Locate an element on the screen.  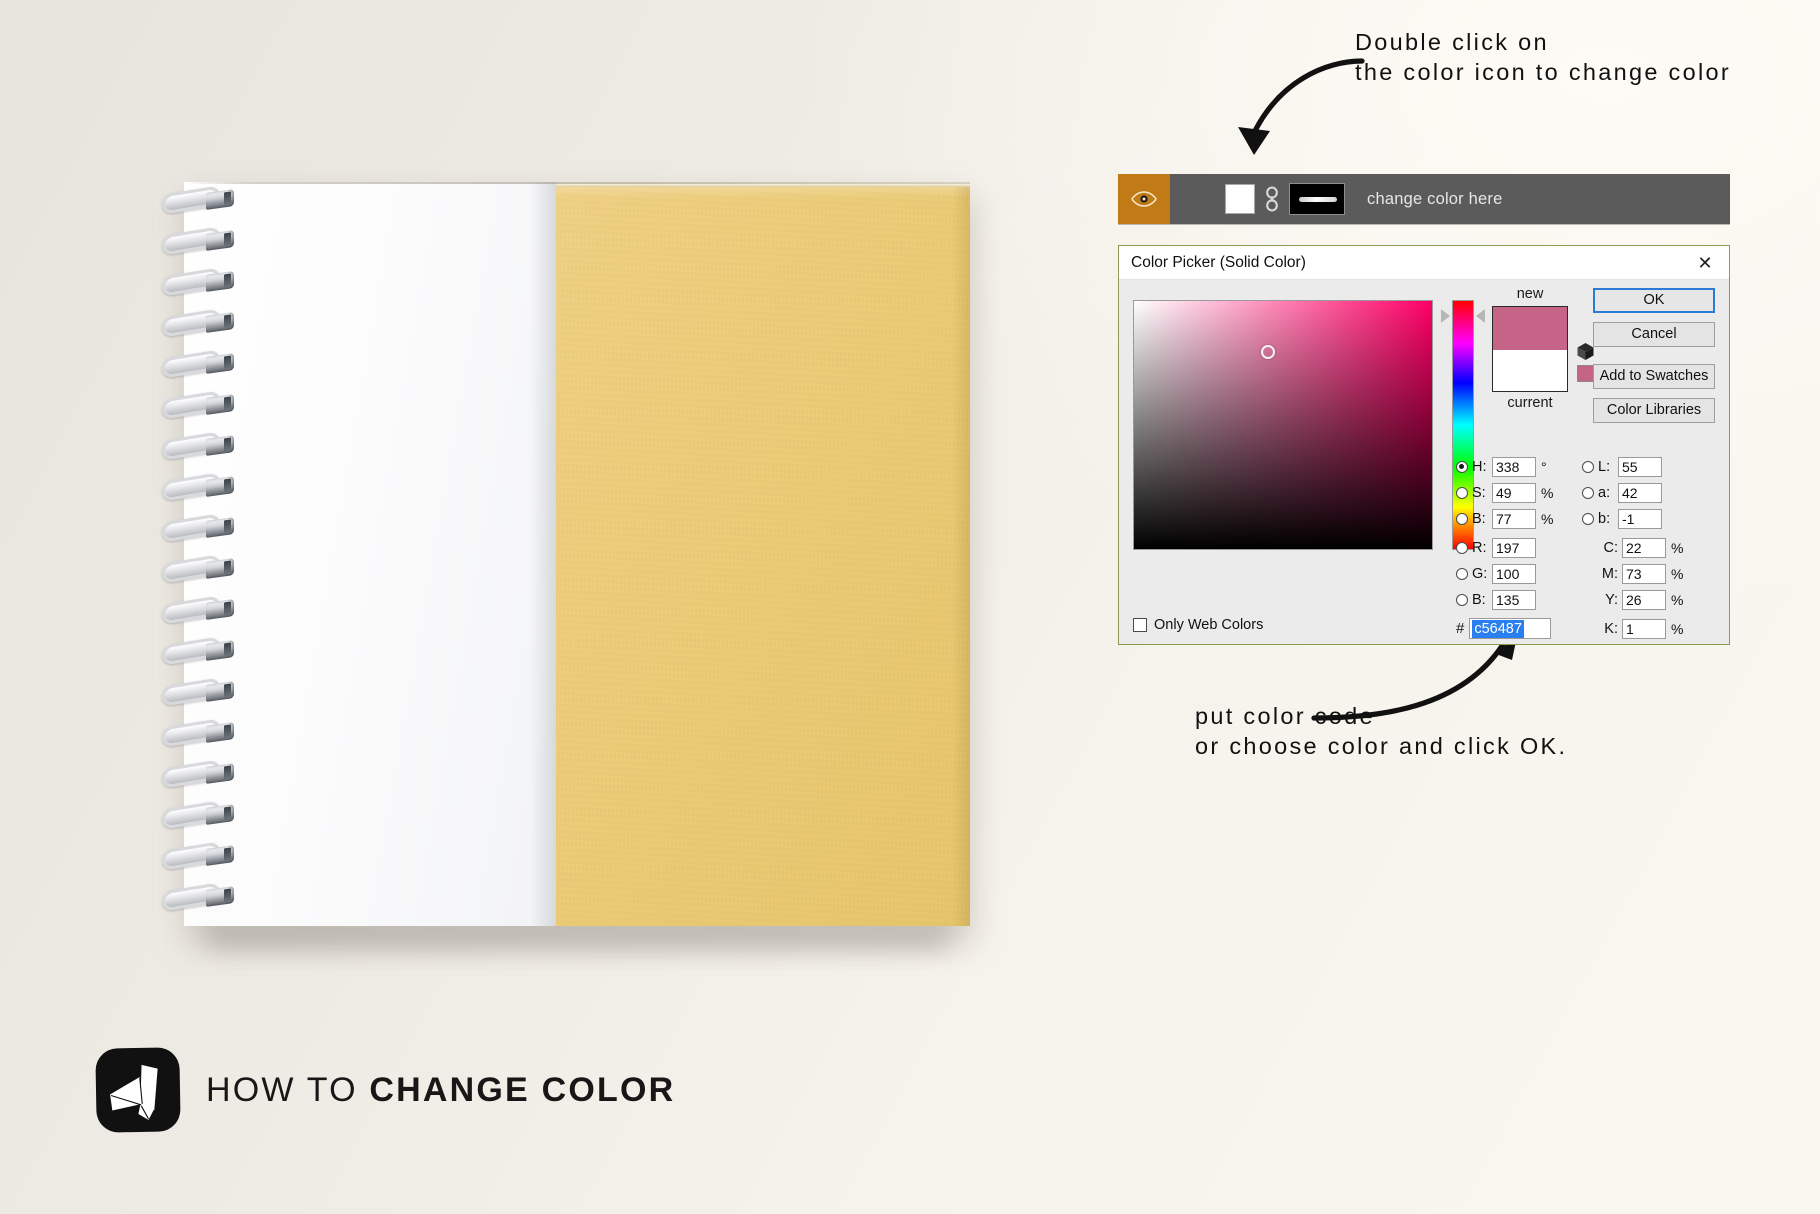
layer-mask-thumbnail is located at coordinates (1317, 199).